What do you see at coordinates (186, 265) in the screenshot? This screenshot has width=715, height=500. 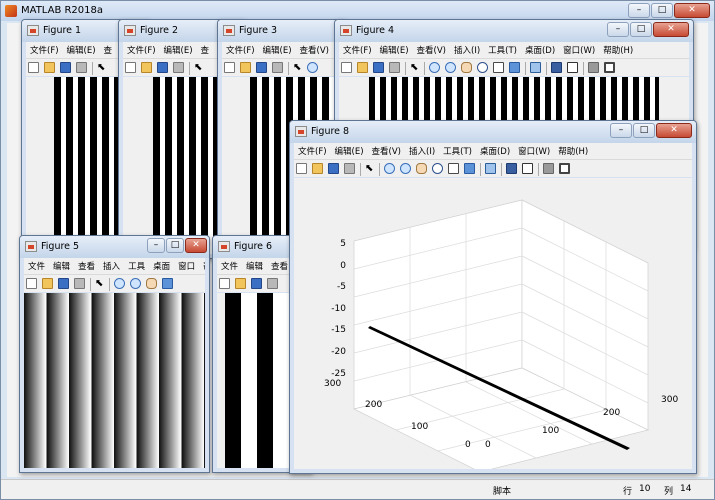 I see `menu-window: 窗口` at bounding box center [186, 265].